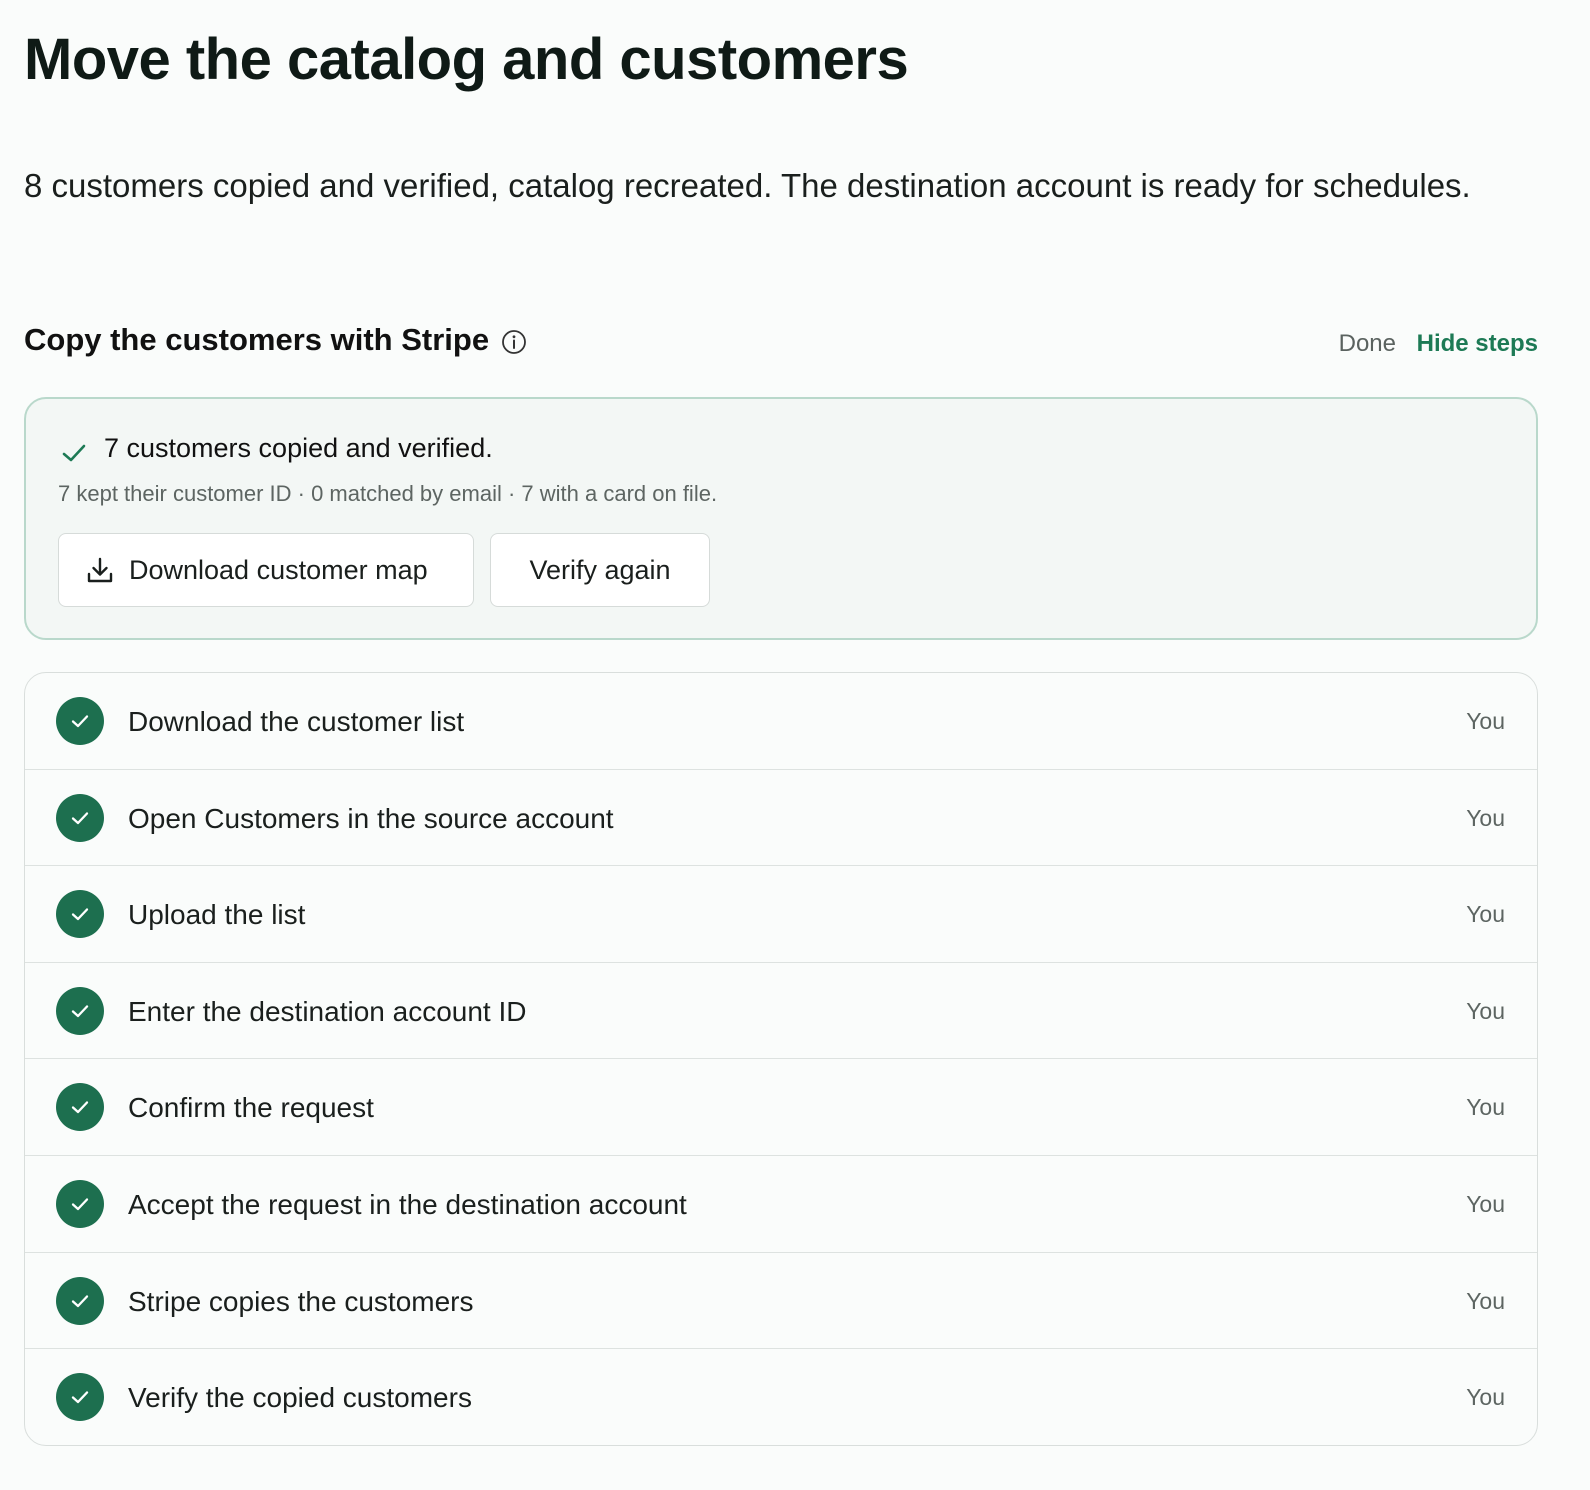 Image resolution: width=1590 pixels, height=1490 pixels. What do you see at coordinates (781, 1011) in the screenshot?
I see `step-row: Enter the destination account ID You` at bounding box center [781, 1011].